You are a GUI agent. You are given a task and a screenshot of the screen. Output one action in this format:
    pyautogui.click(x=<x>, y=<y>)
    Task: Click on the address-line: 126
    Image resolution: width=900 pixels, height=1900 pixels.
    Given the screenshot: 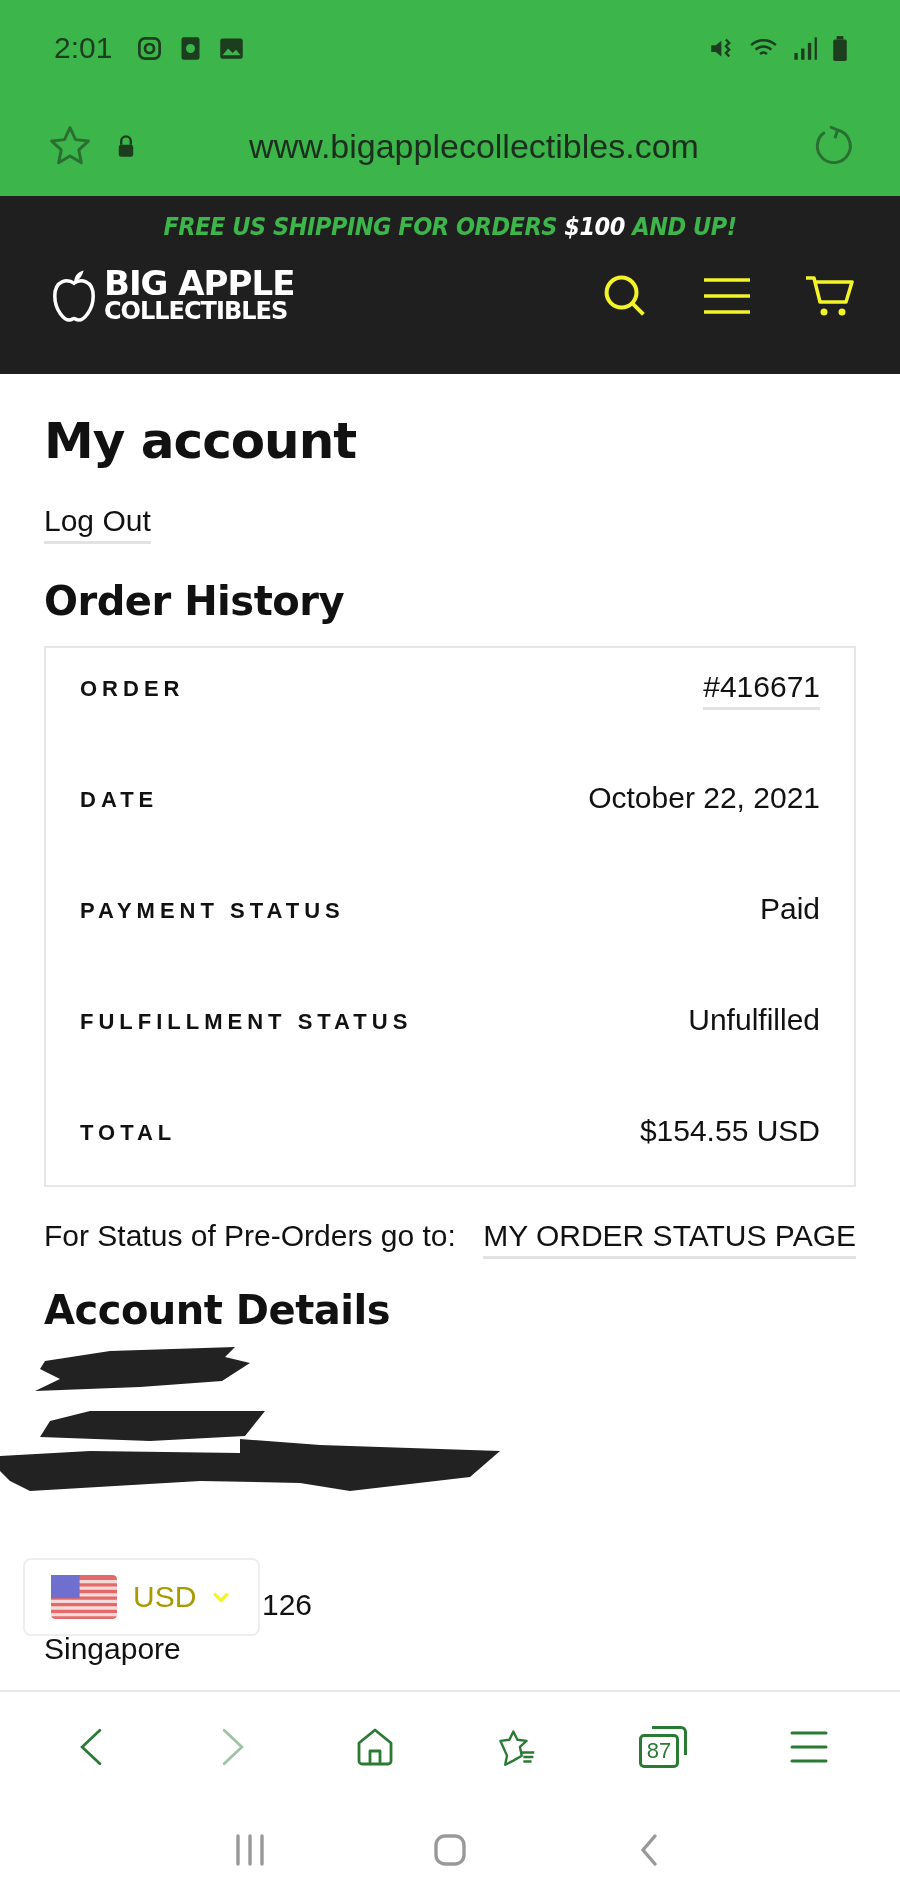 What is the action you would take?
    pyautogui.click(x=287, y=1605)
    